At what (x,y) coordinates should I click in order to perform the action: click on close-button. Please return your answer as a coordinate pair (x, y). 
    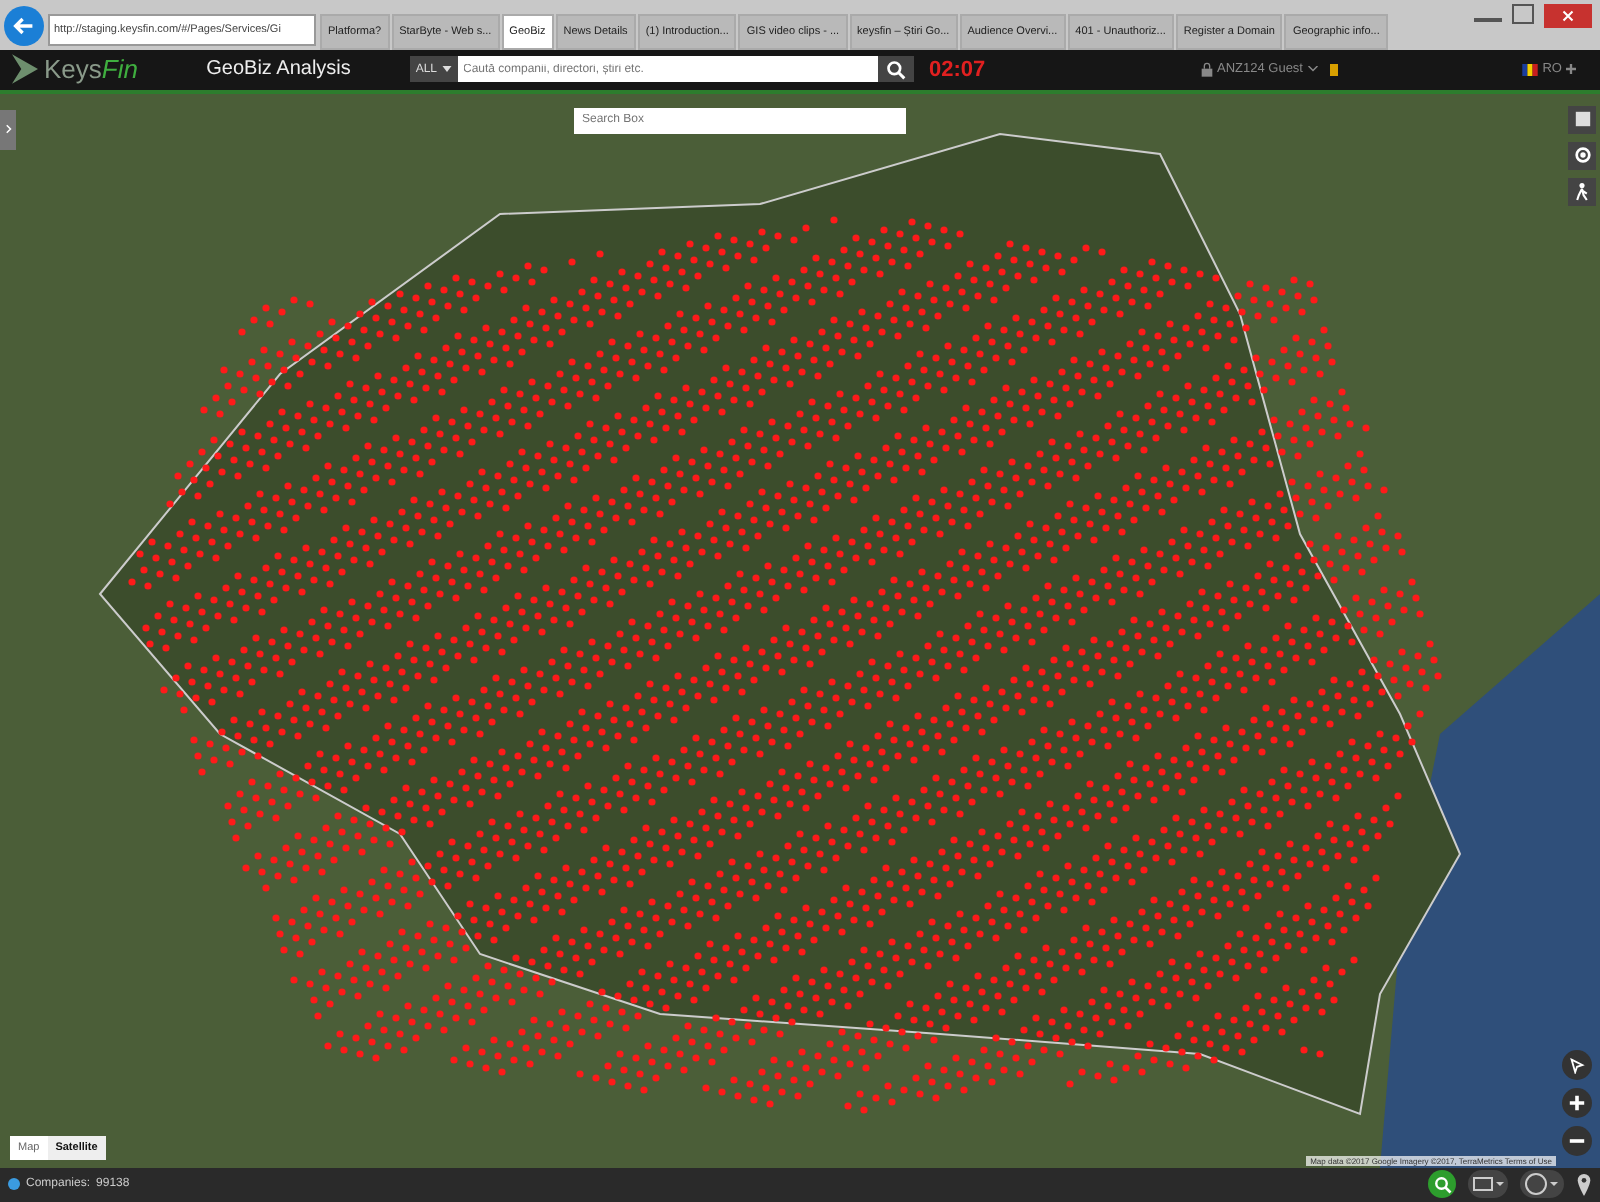
    Looking at the image, I should click on (1568, 16).